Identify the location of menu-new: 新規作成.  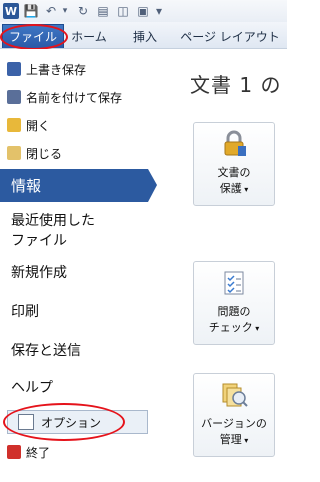
(39, 273).